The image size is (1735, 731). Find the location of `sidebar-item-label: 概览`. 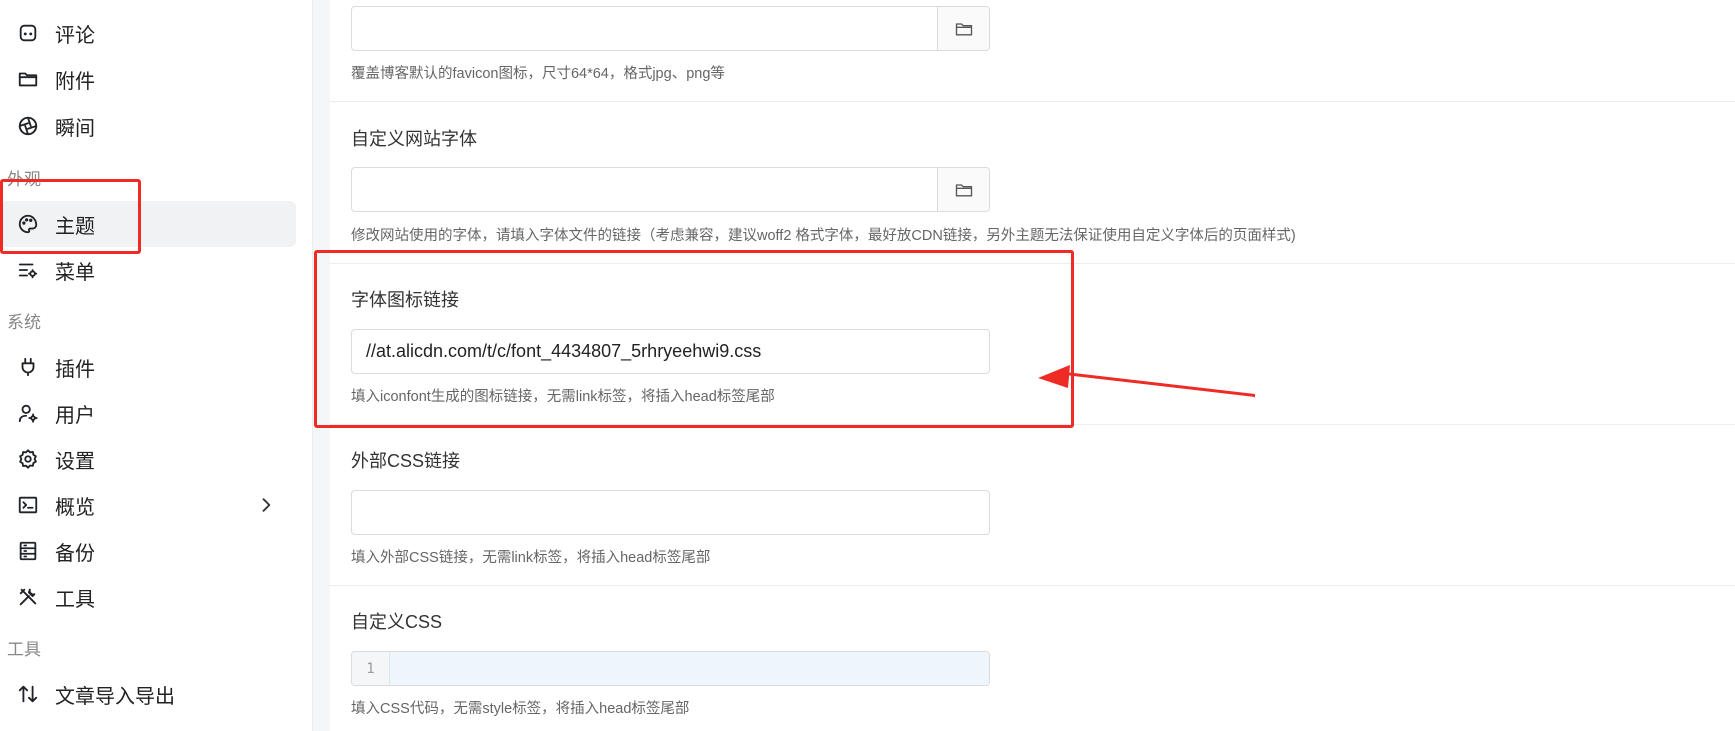

sidebar-item-label: 概览 is located at coordinates (75, 507).